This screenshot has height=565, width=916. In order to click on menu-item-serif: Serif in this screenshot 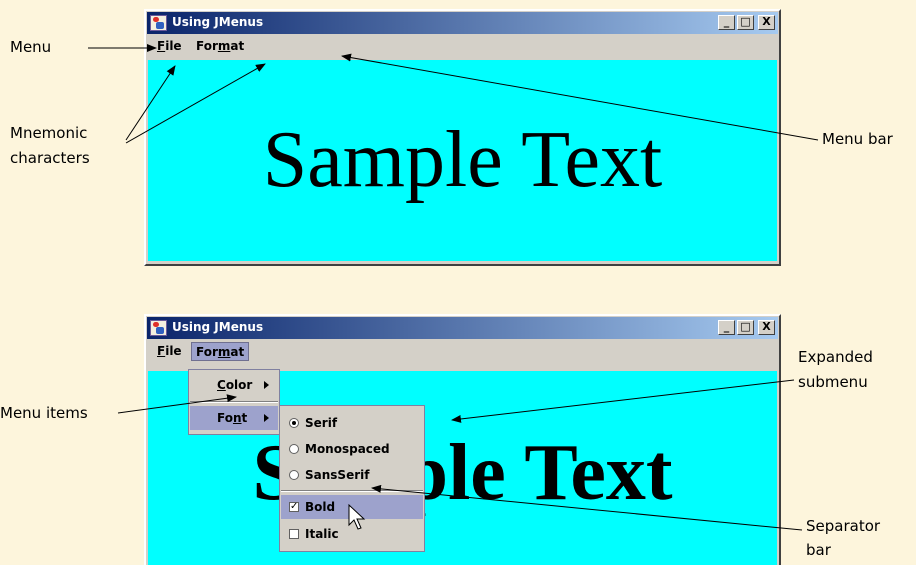, I will do `click(352, 423)`.